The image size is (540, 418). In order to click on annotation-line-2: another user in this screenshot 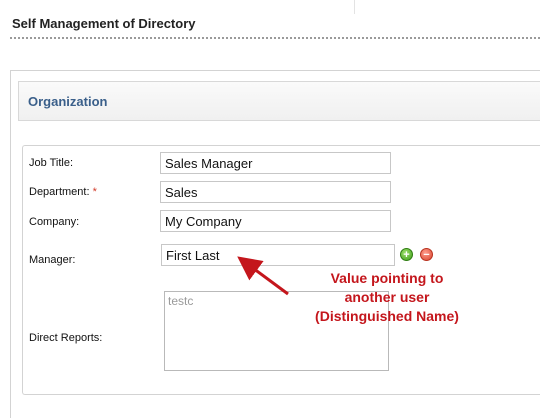, I will do `click(387, 297)`.